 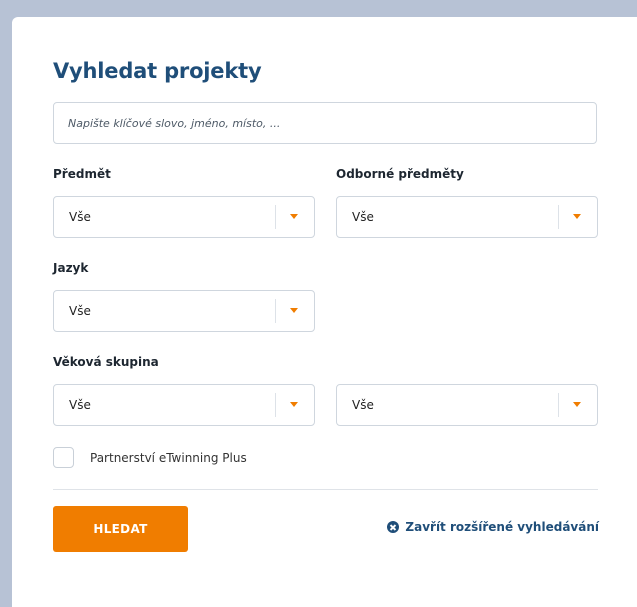 What do you see at coordinates (363, 405) in the screenshot?
I see `age-group-to-value: Vše` at bounding box center [363, 405].